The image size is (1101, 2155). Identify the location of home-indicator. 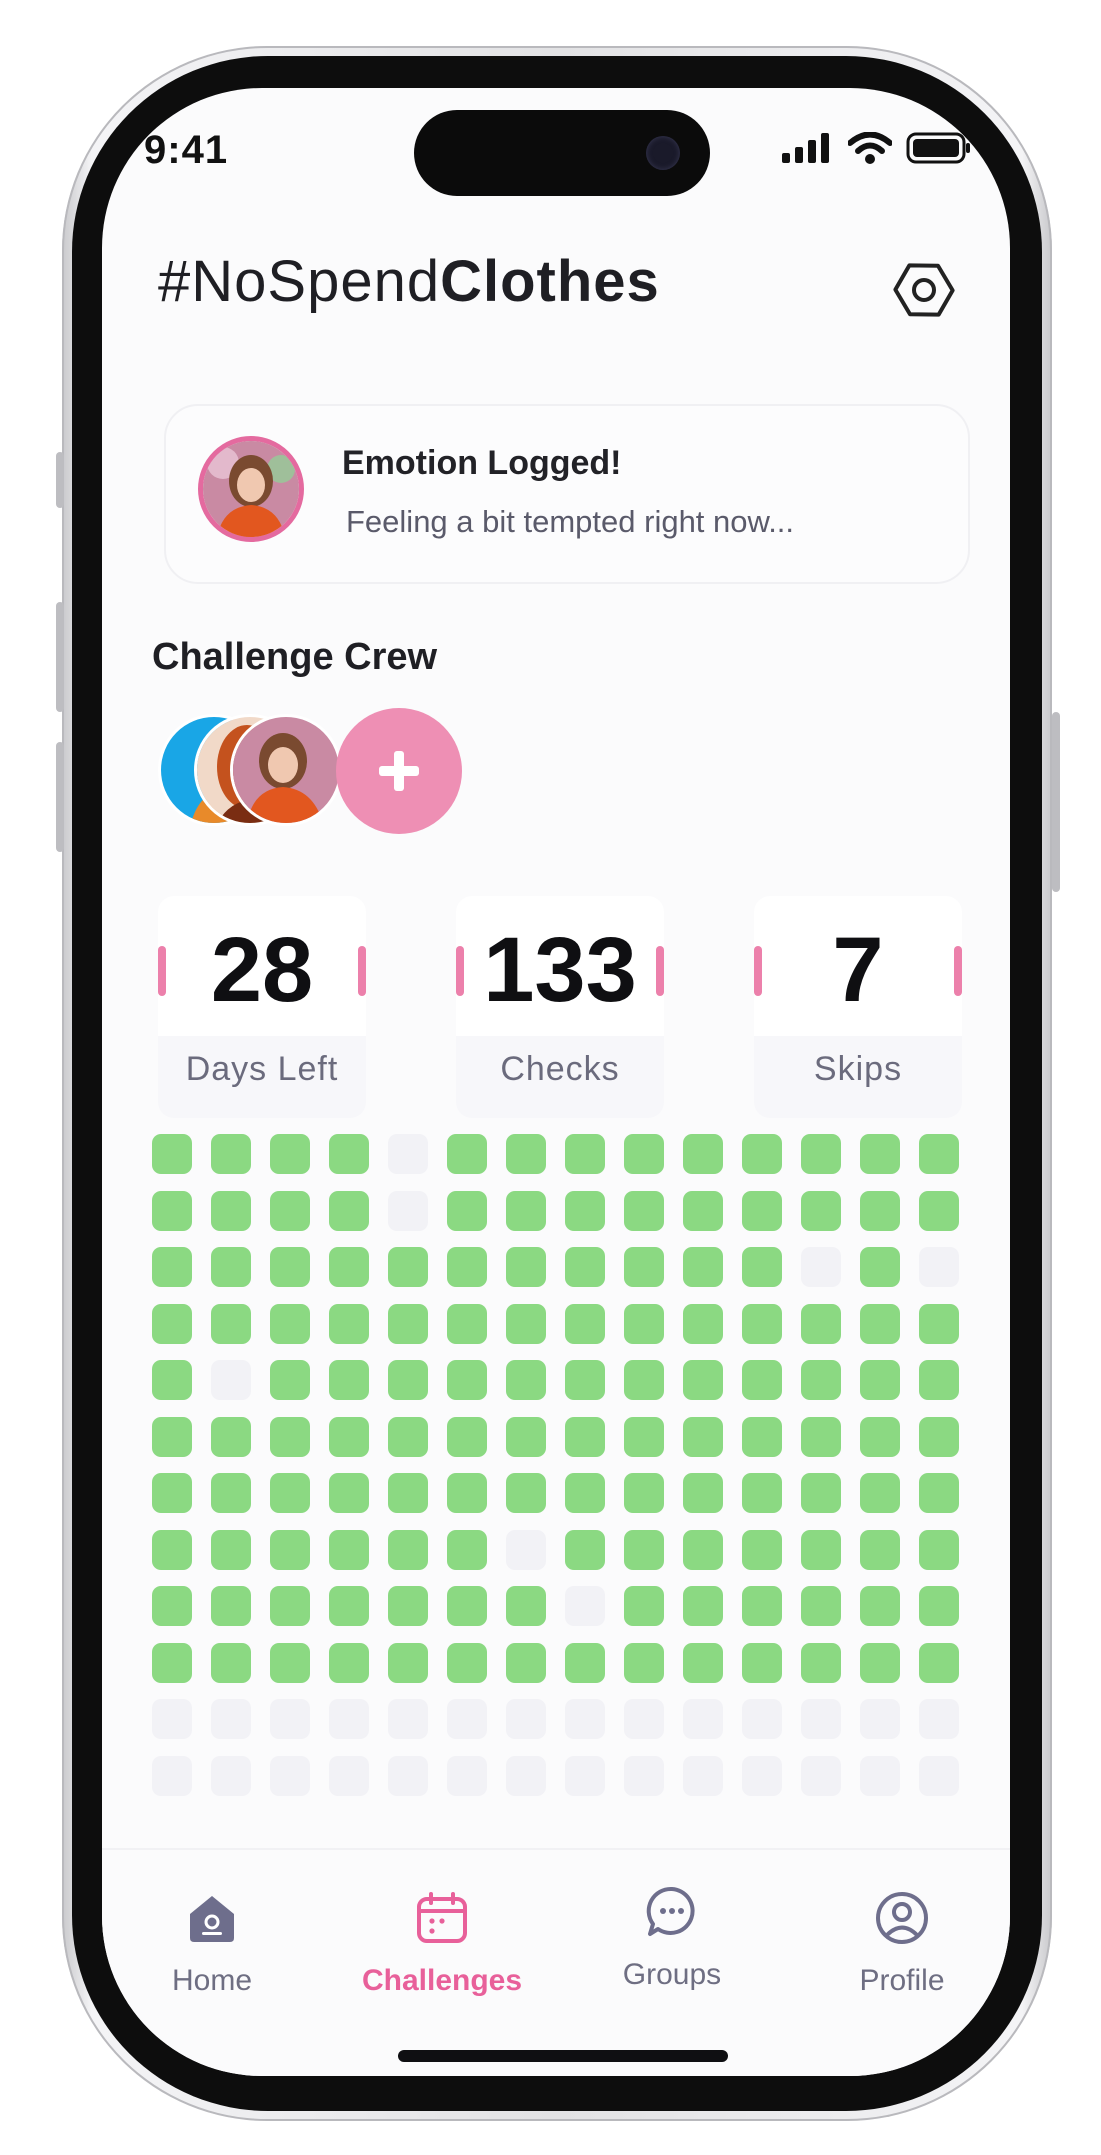
(563, 2056).